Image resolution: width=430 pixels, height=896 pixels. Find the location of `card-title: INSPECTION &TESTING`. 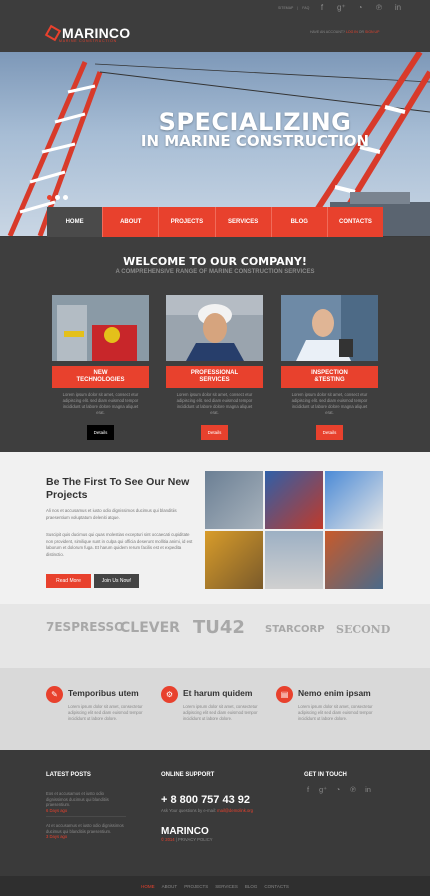

card-title: INSPECTION &TESTING is located at coordinates (329, 377).